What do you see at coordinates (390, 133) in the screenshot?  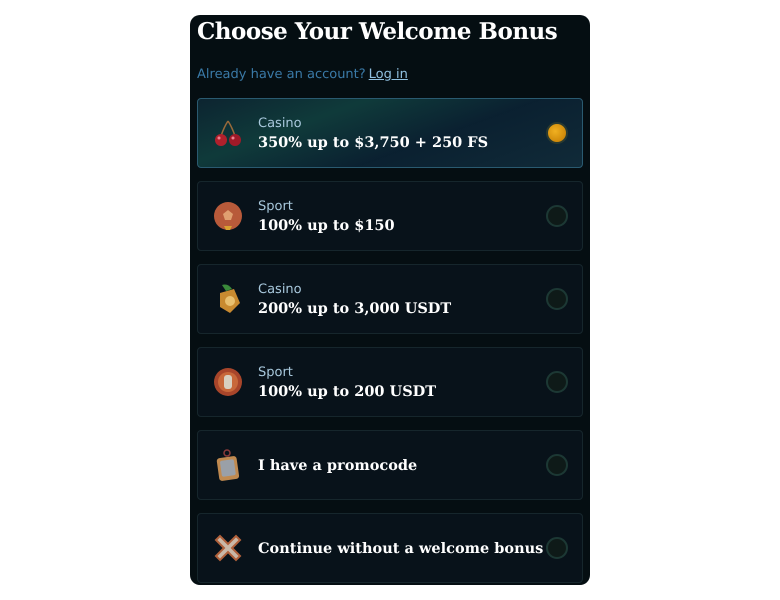 I see `bonus-option: Casino 350% up to $3,750 + 250 FS` at bounding box center [390, 133].